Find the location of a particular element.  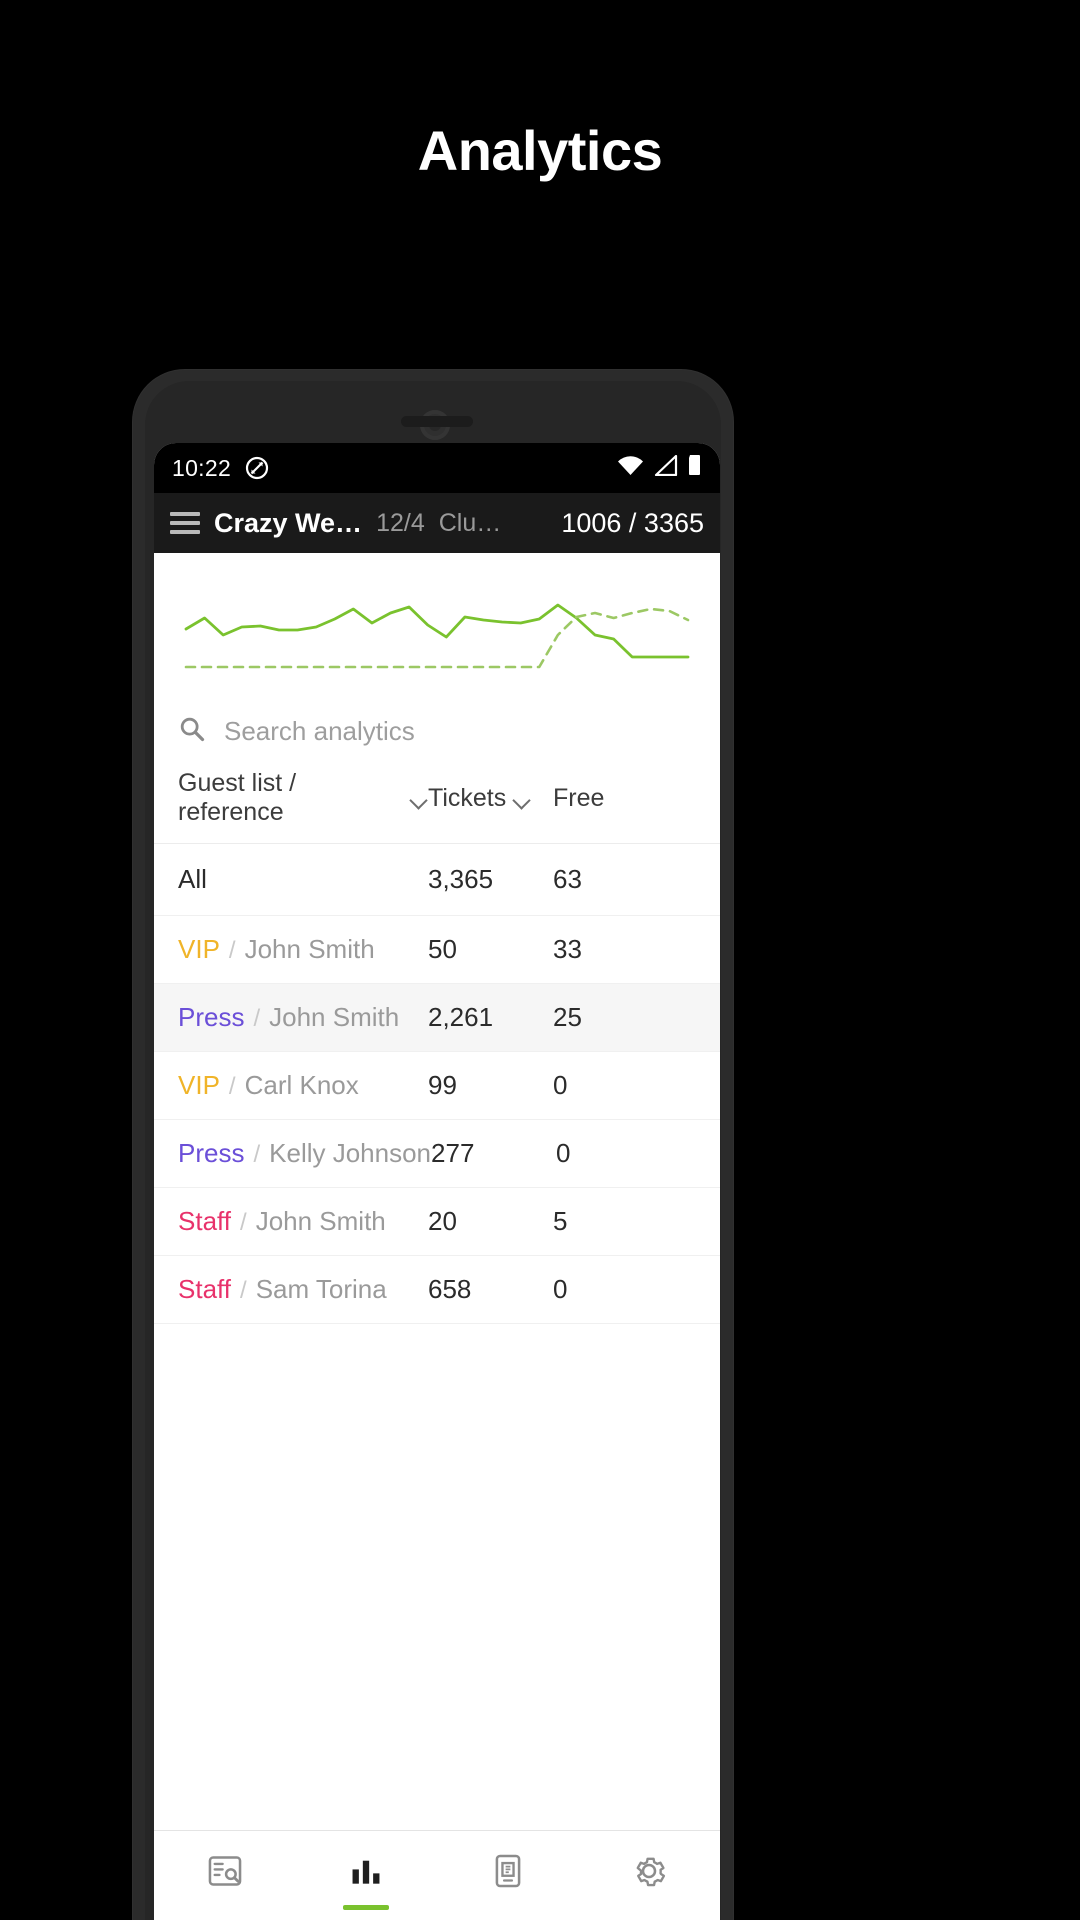

row-tickets-cell: 3,365 is located at coordinates (461, 879).